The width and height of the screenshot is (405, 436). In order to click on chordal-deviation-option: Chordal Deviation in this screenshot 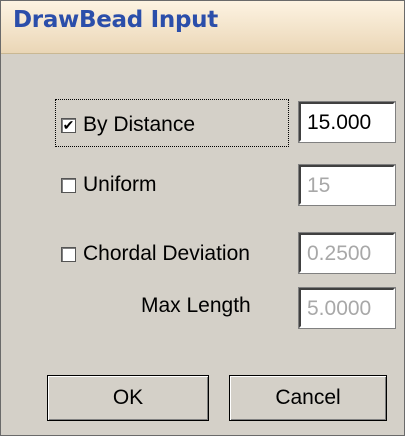, I will do `click(155, 254)`.